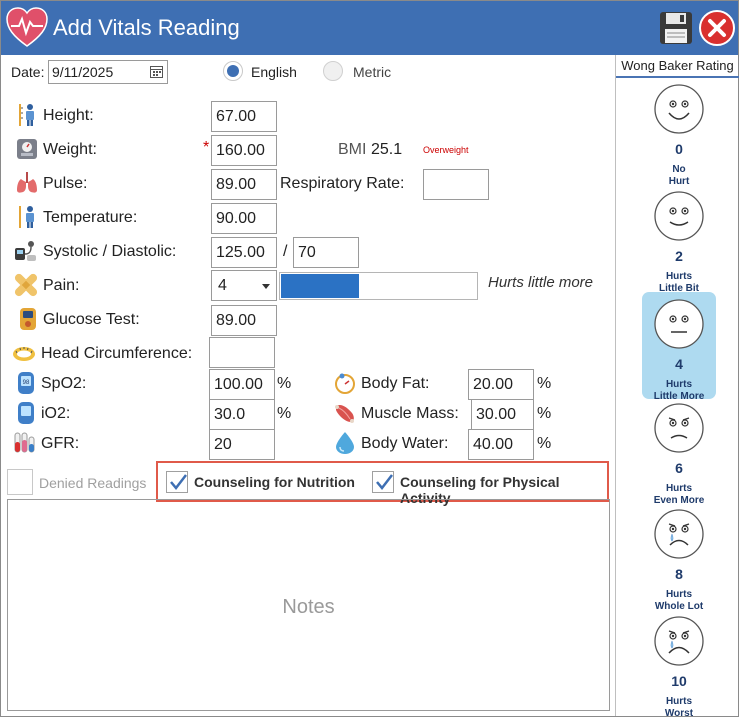 This screenshot has height=720, width=739. What do you see at coordinates (27, 149) in the screenshot?
I see `weight-scale-icon` at bounding box center [27, 149].